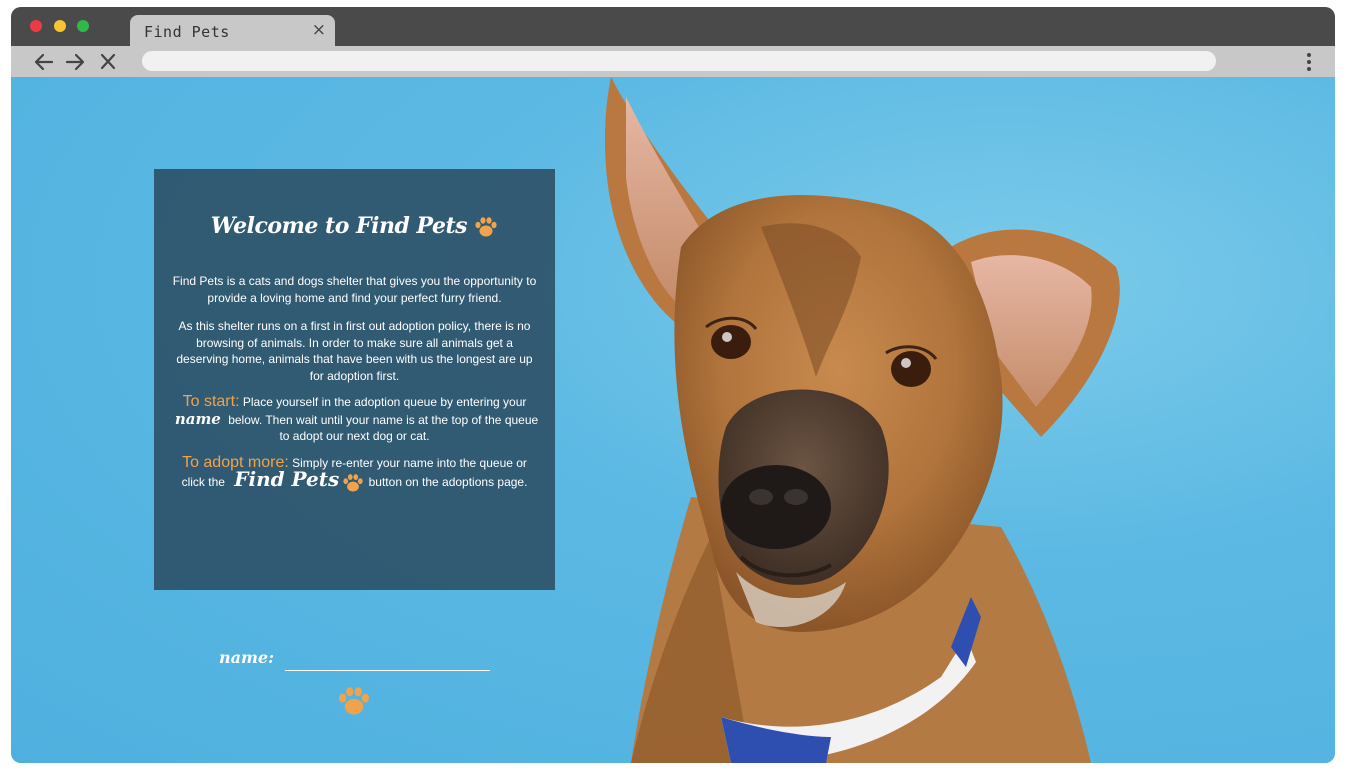 Image resolution: width=1351 pixels, height=771 pixels. I want to click on minimize-window-button, so click(60, 26).